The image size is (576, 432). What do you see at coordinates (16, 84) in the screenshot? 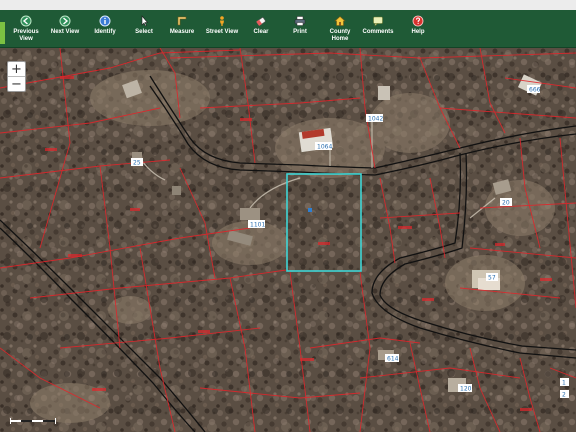
I see `zoom-out-button: −` at bounding box center [16, 84].